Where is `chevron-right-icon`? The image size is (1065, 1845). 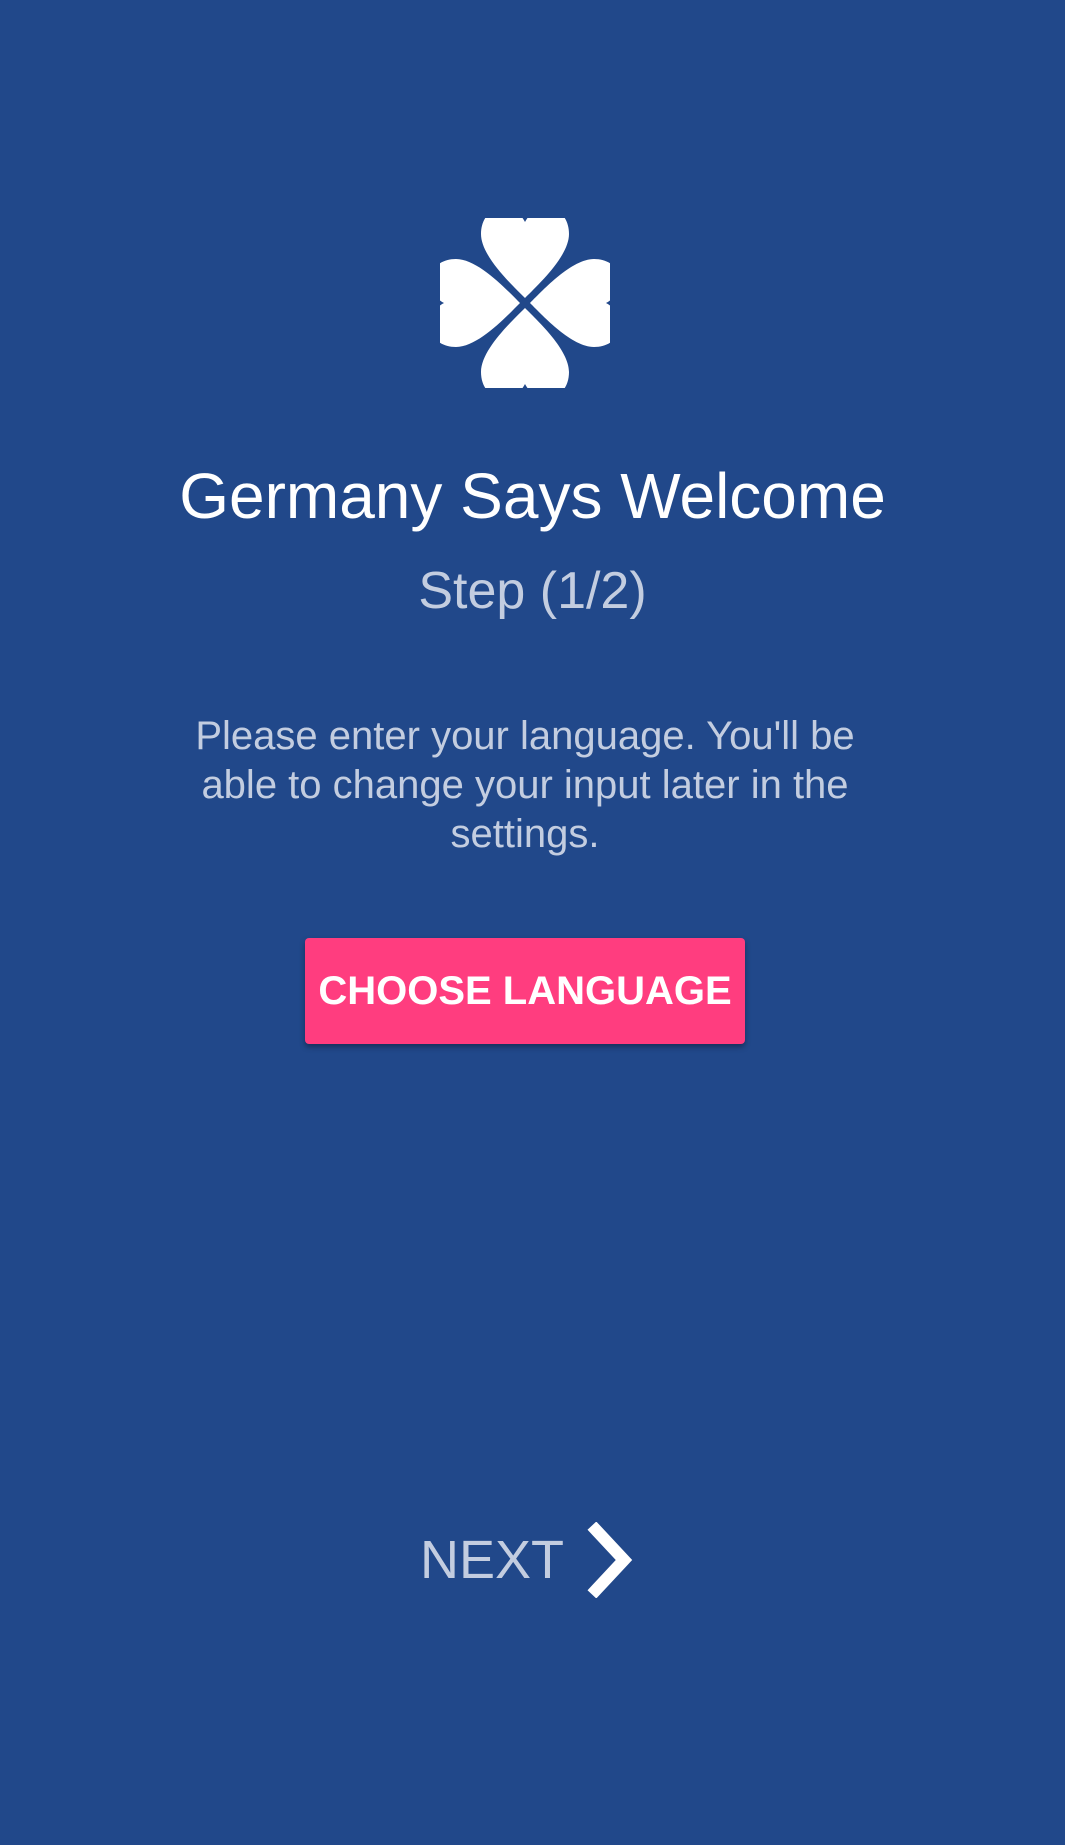
chevron-right-icon is located at coordinates (610, 1560).